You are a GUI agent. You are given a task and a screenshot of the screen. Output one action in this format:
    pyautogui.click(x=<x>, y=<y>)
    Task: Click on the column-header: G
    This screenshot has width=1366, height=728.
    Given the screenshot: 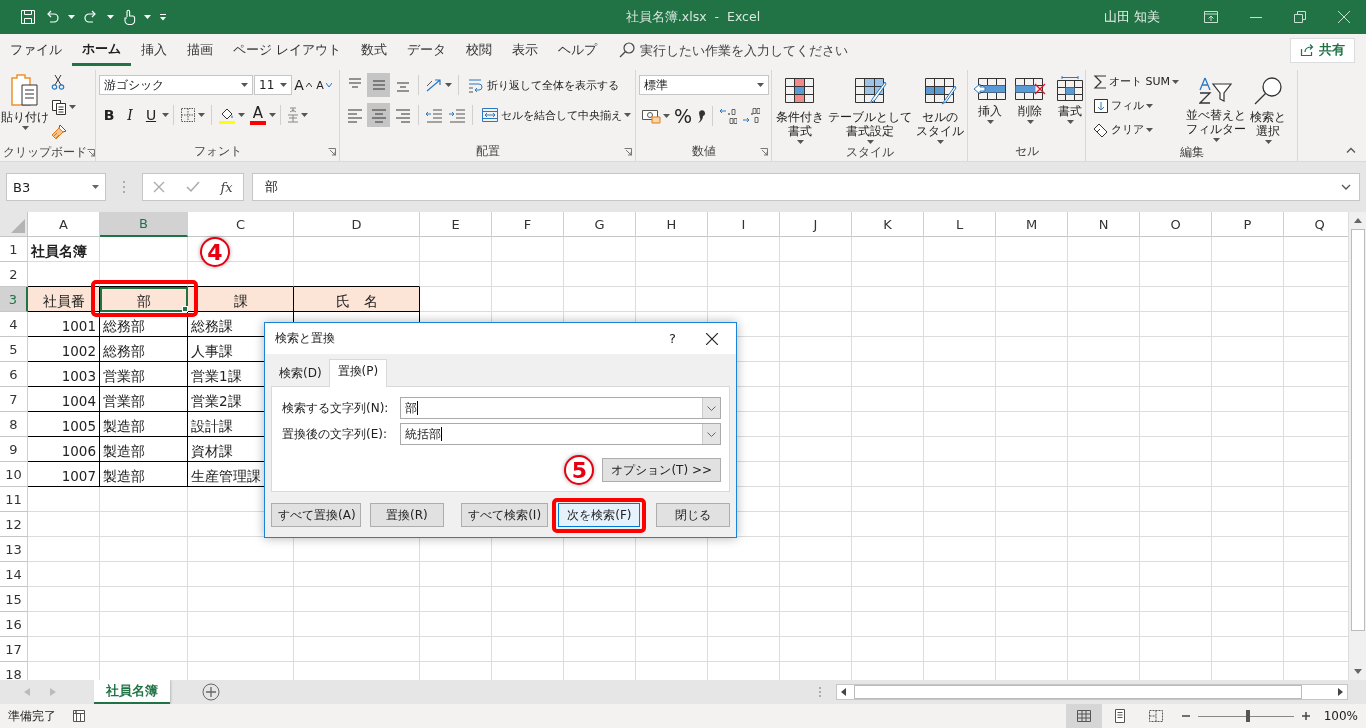 What is the action you would take?
    pyautogui.click(x=600, y=224)
    